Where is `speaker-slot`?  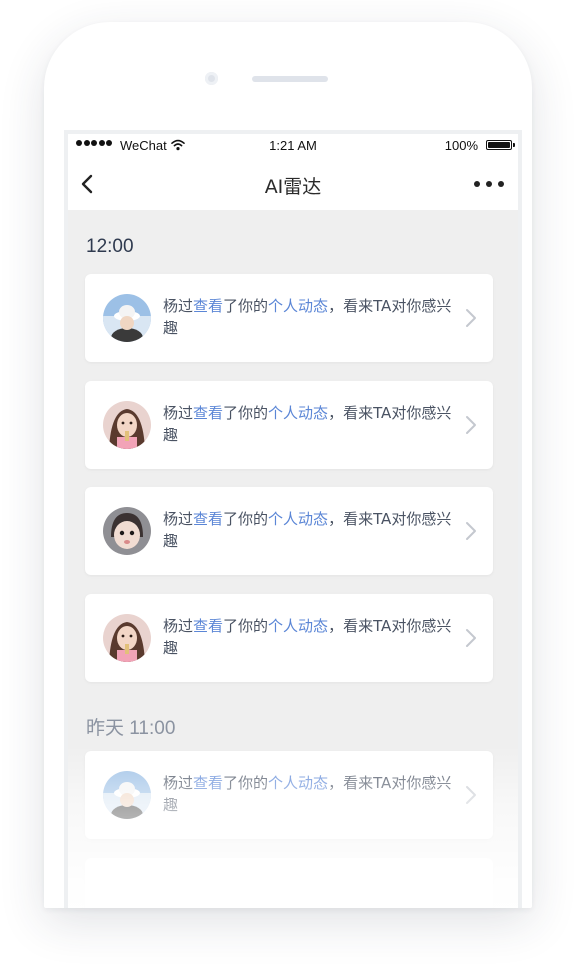
speaker-slot is located at coordinates (290, 79).